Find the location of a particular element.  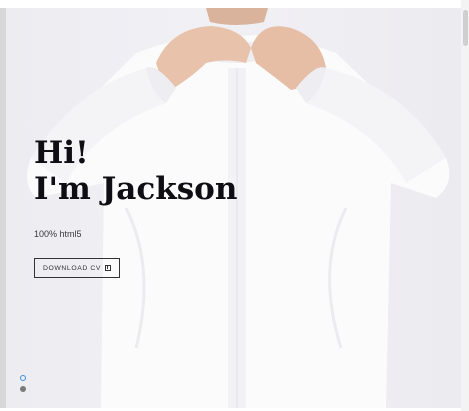

hero-name: I'm Jackson is located at coordinates (136, 188).